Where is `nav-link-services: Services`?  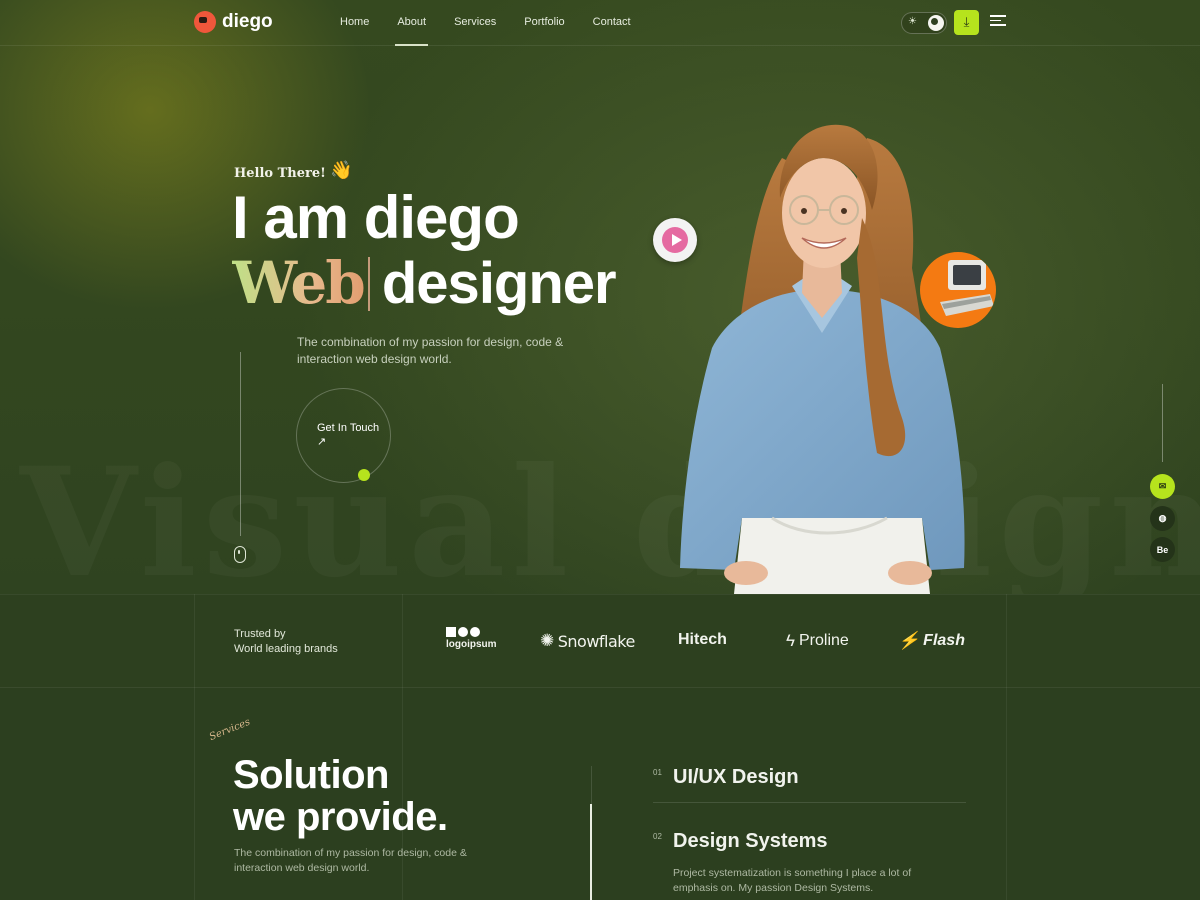
nav-link-services: Services is located at coordinates (475, 22).